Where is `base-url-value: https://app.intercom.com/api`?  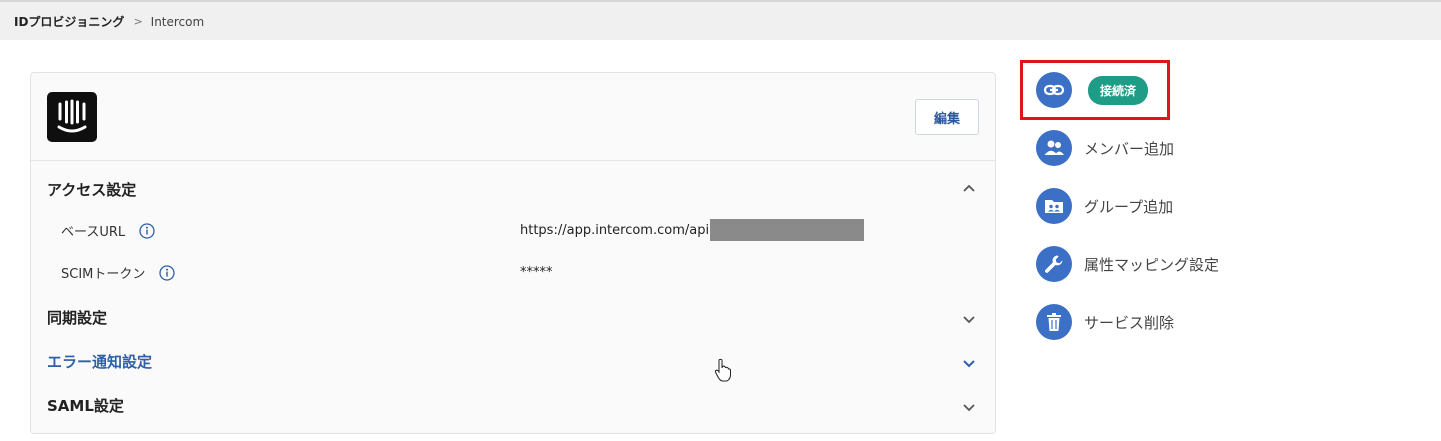
base-url-value: https://app.intercom.com/api is located at coordinates (692, 230).